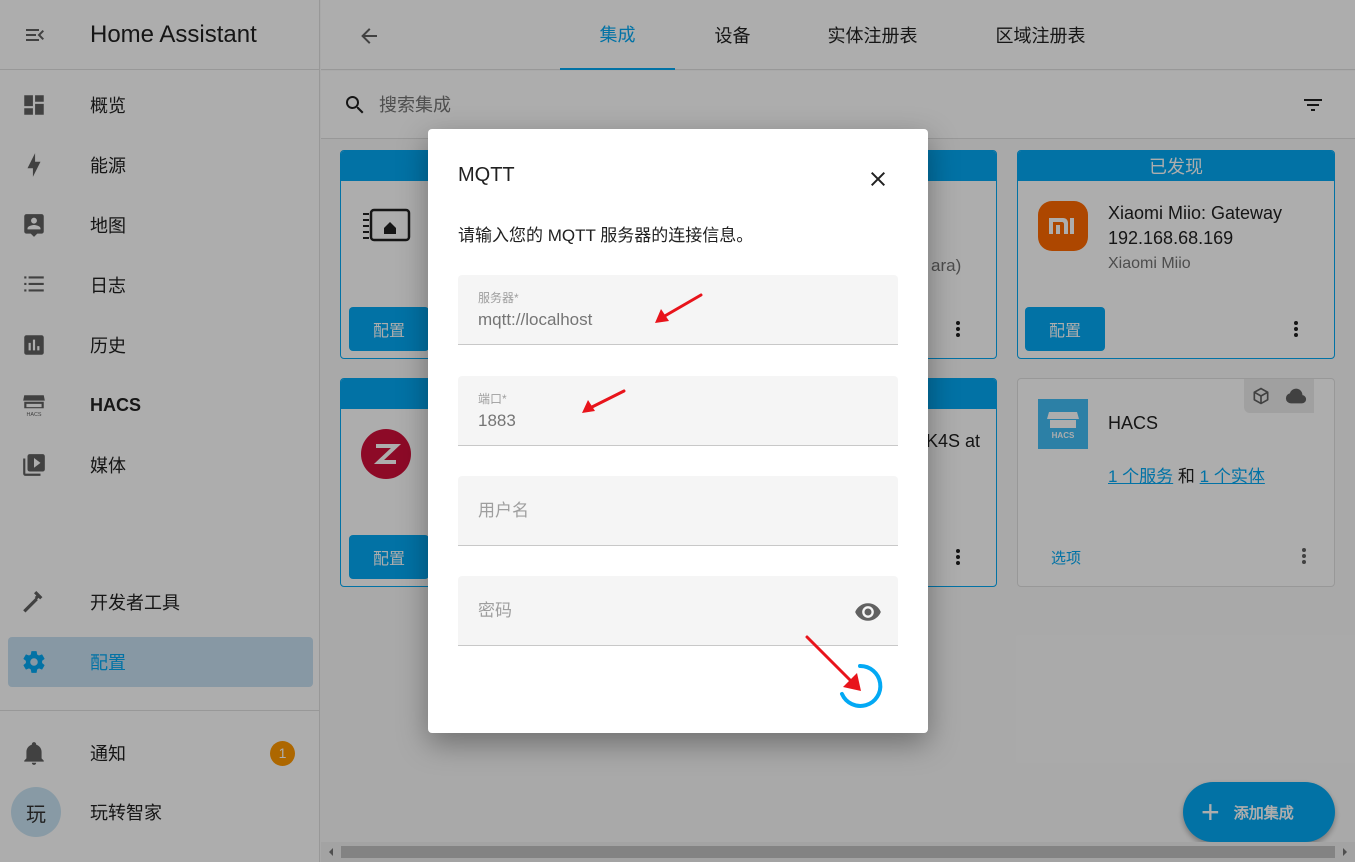  Describe the element at coordinates (498, 298) in the screenshot. I see `broker-label: 服务器*` at that location.